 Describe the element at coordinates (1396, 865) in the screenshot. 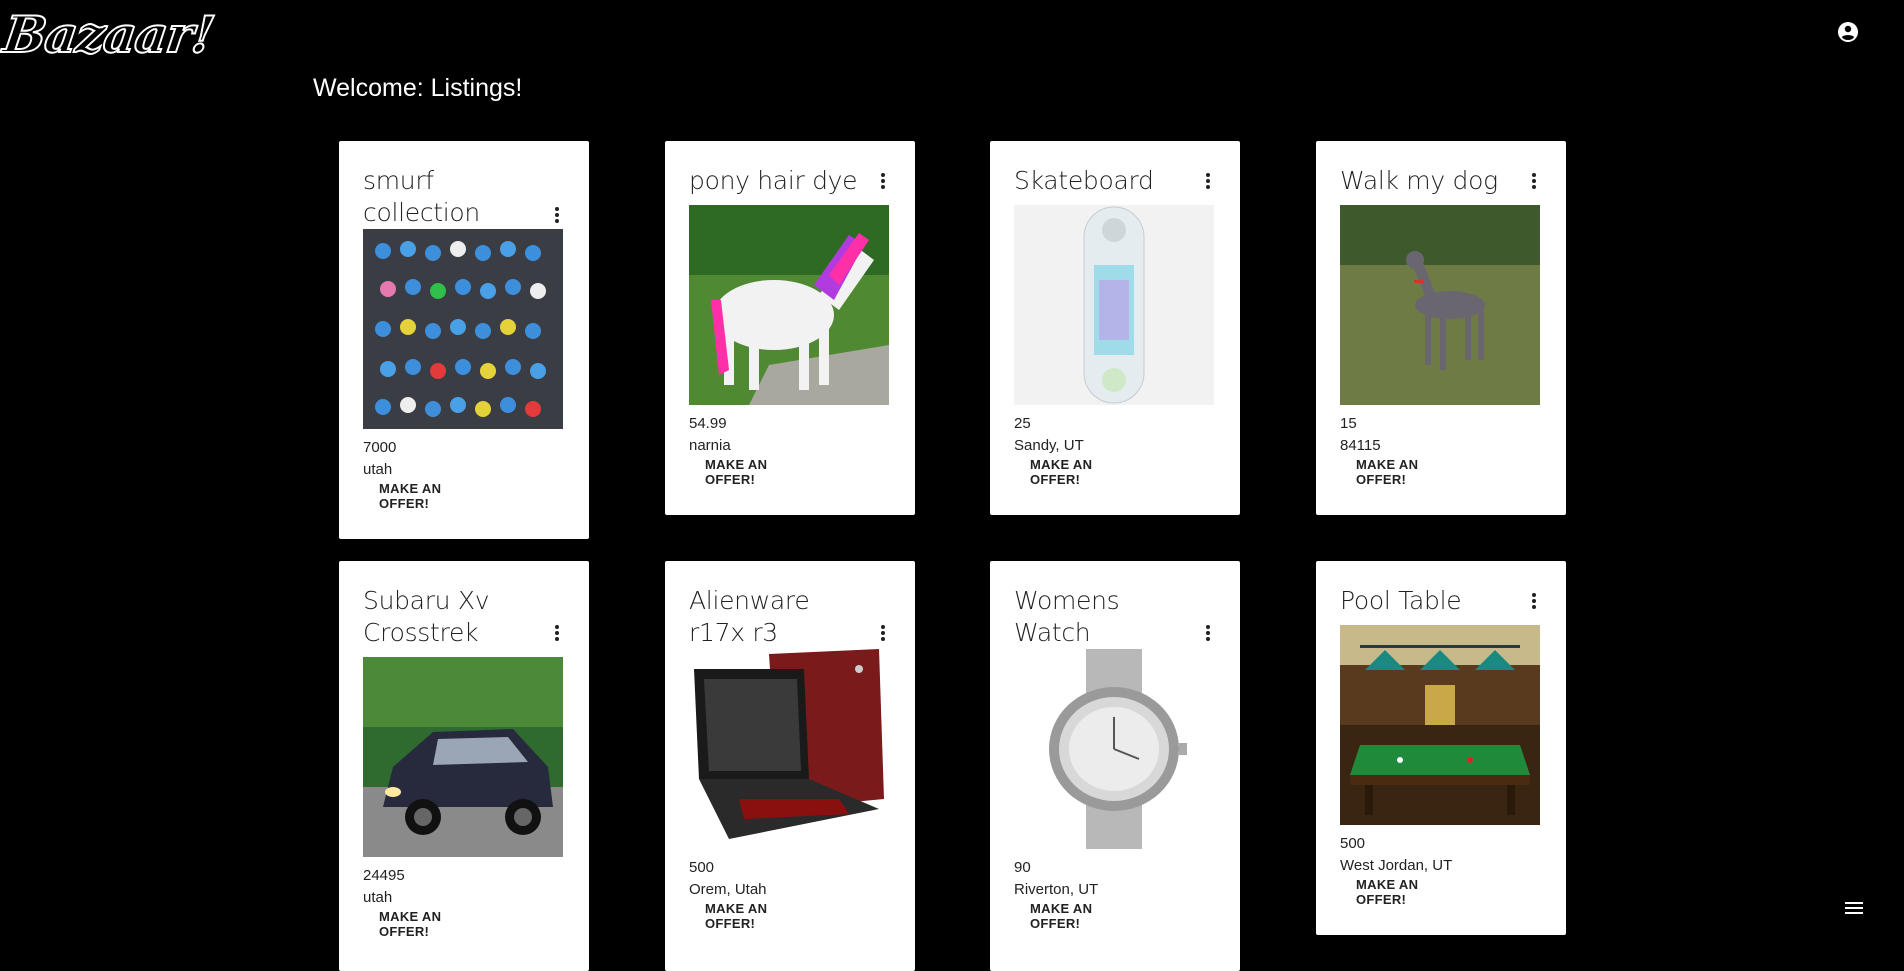

I see `listing-location: West Jordan, UT` at that location.